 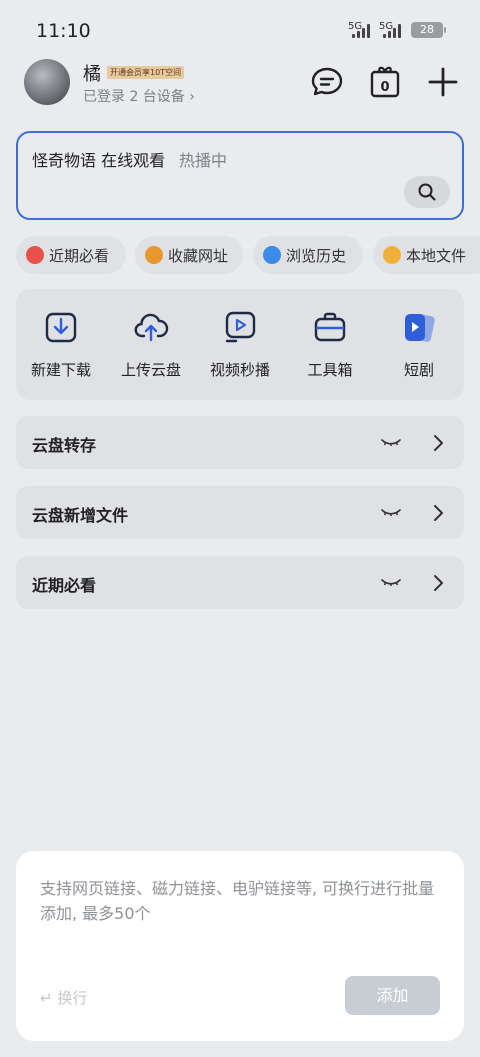 What do you see at coordinates (151, 344) in the screenshot?
I see `tool-upload-cloud: 上传云盘` at bounding box center [151, 344].